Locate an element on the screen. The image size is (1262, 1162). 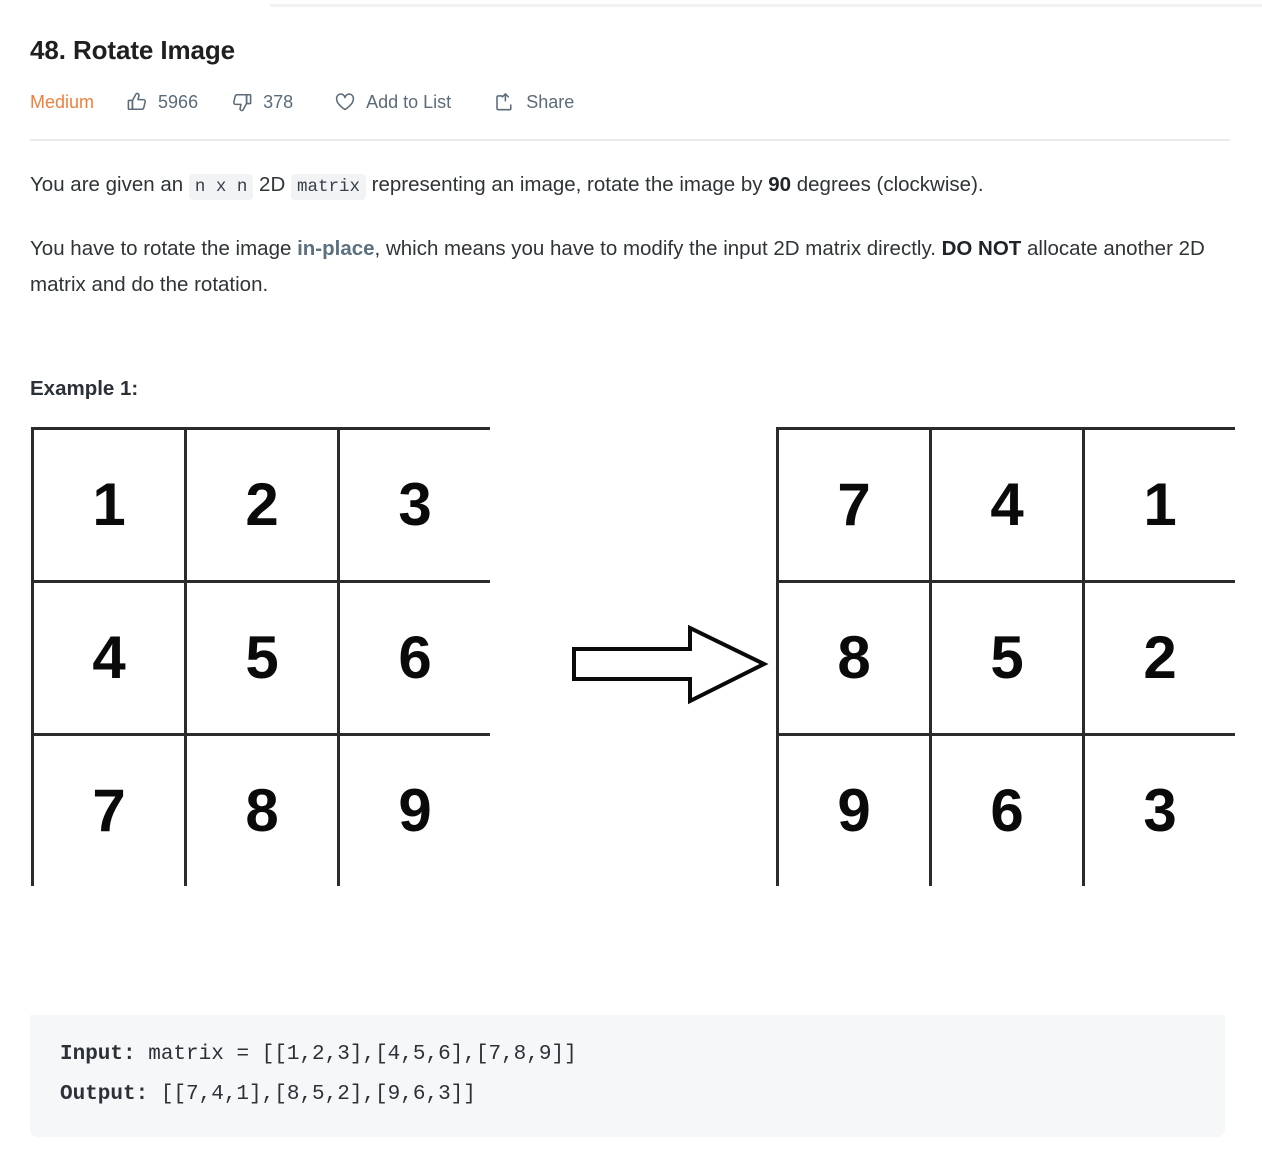
in-place-link: in-place is located at coordinates (335, 248).